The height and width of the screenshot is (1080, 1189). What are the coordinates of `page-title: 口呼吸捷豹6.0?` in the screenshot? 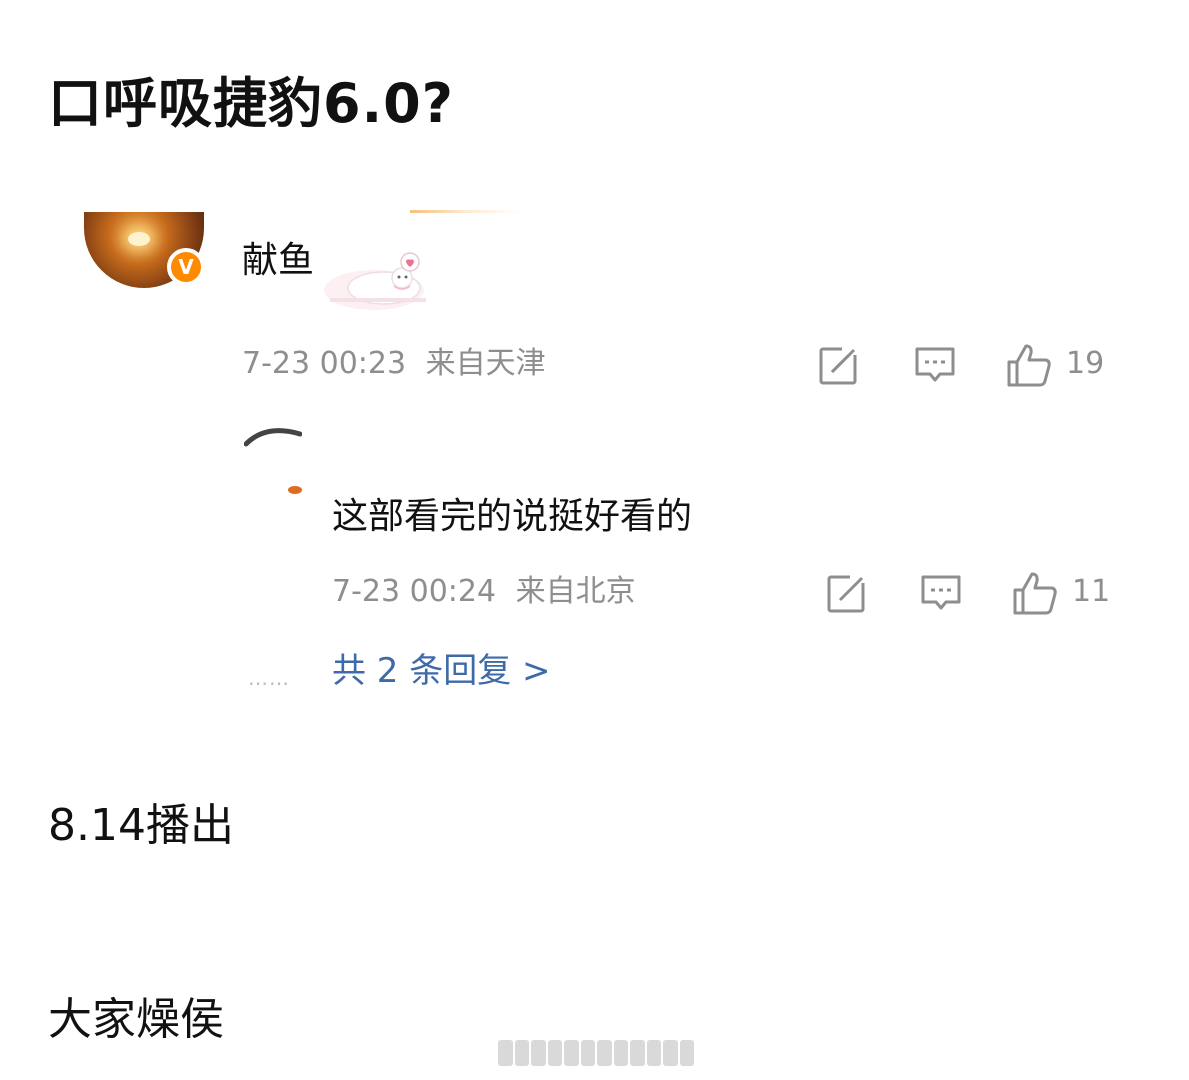 It's located at (251, 103).